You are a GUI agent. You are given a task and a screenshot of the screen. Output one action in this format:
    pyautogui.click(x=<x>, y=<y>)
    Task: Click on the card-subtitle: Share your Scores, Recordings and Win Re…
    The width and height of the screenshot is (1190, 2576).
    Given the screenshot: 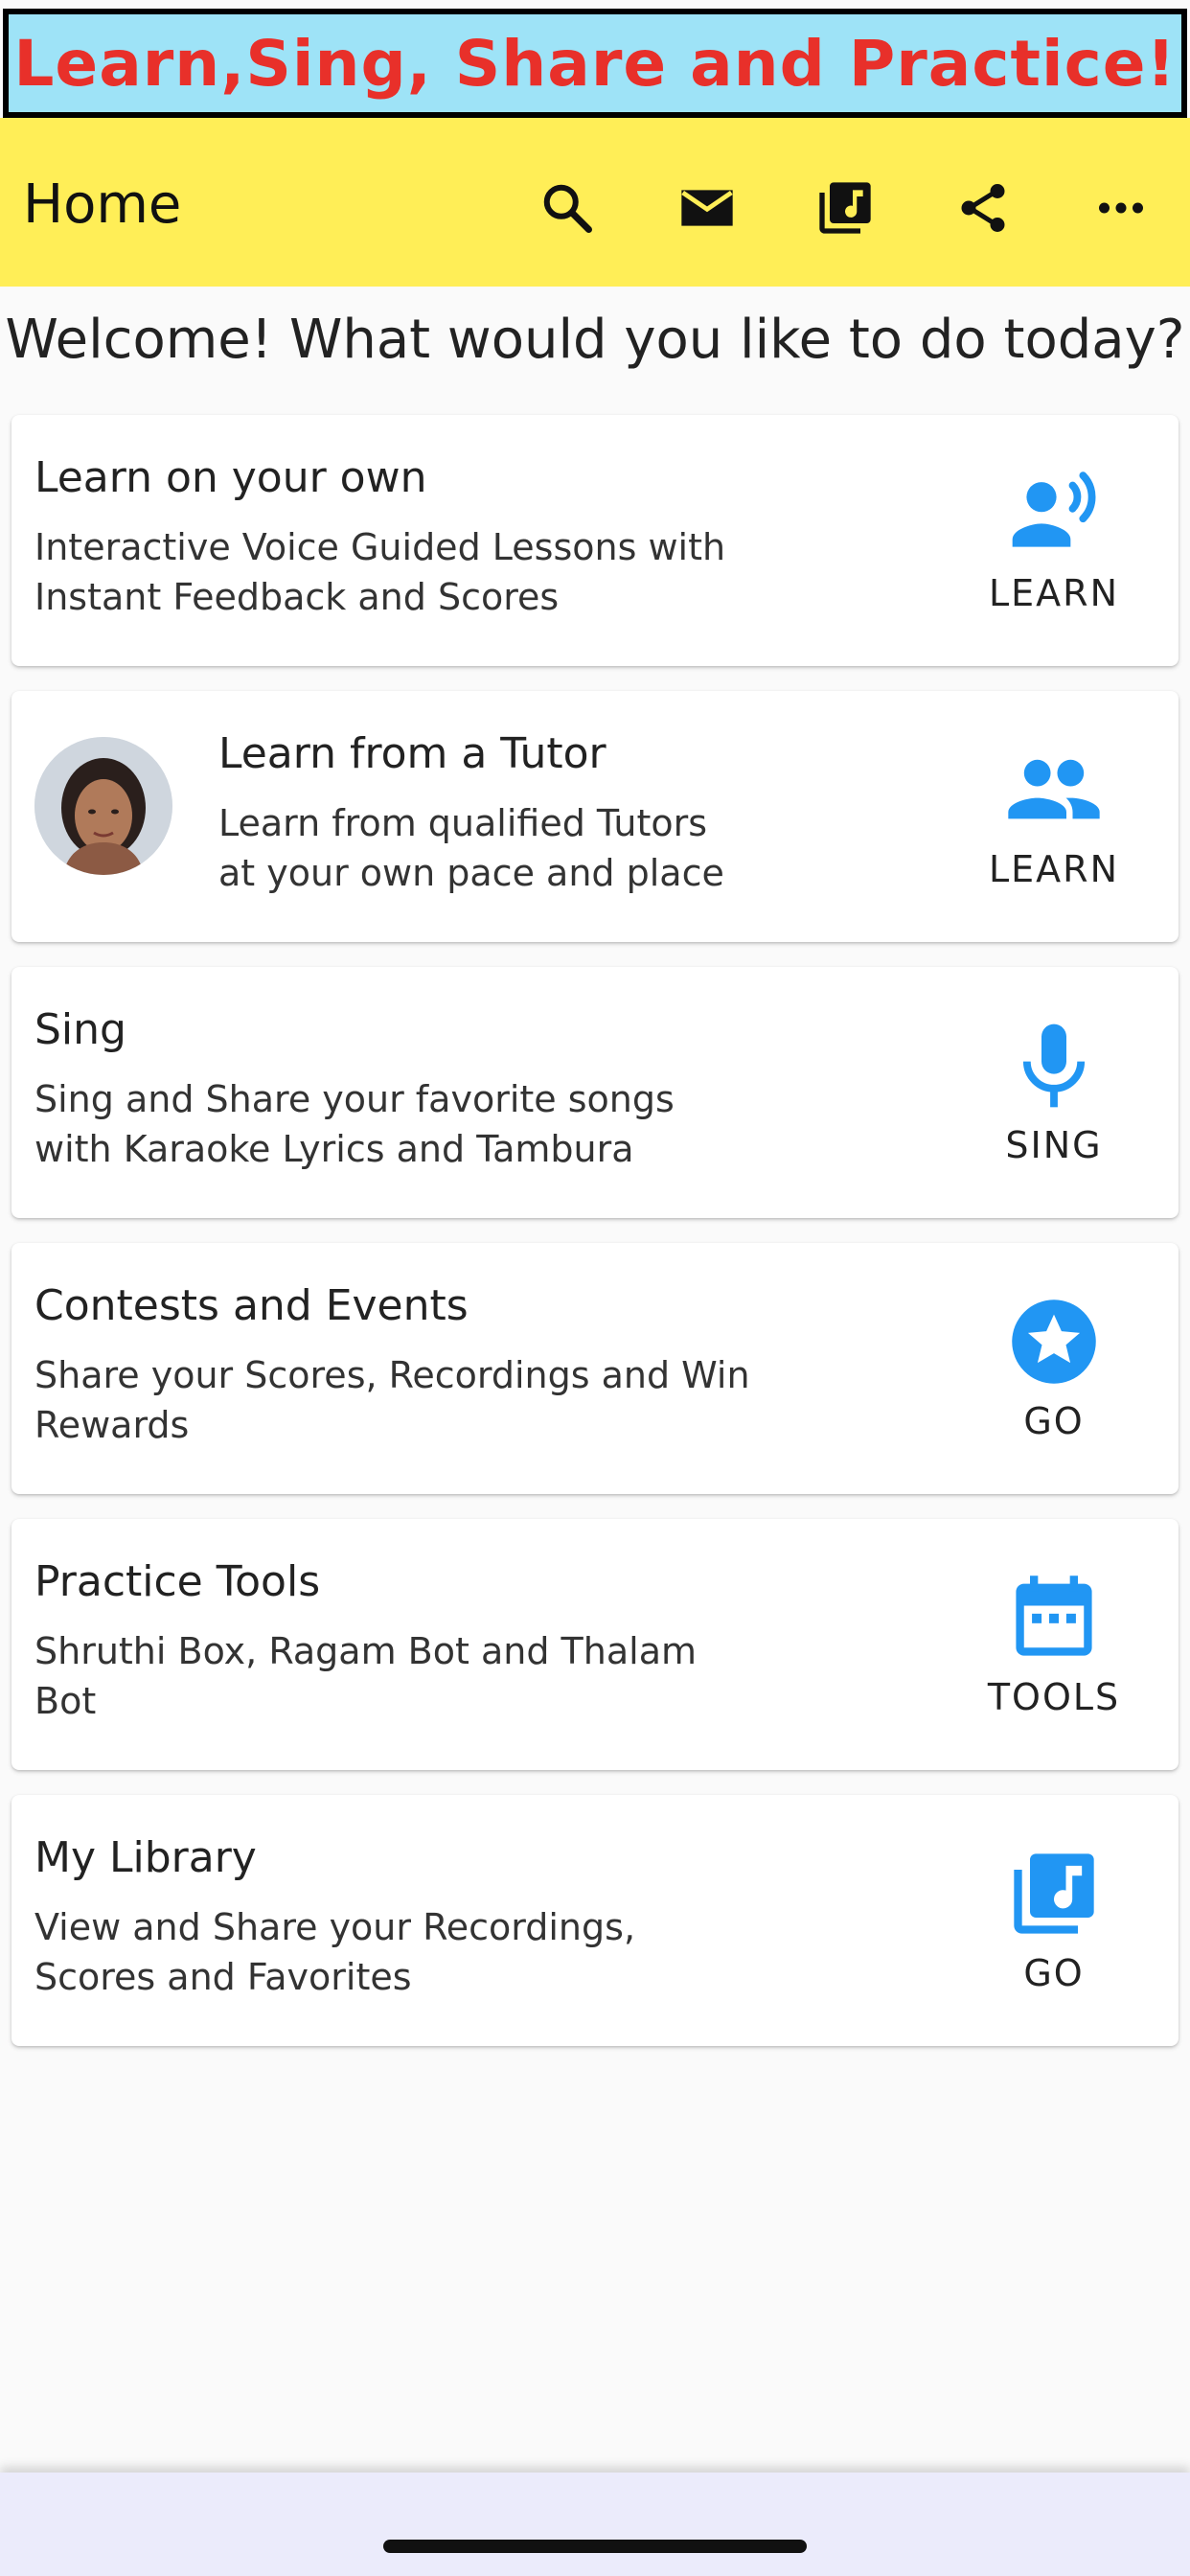 What is the action you would take?
    pyautogui.click(x=392, y=1400)
    